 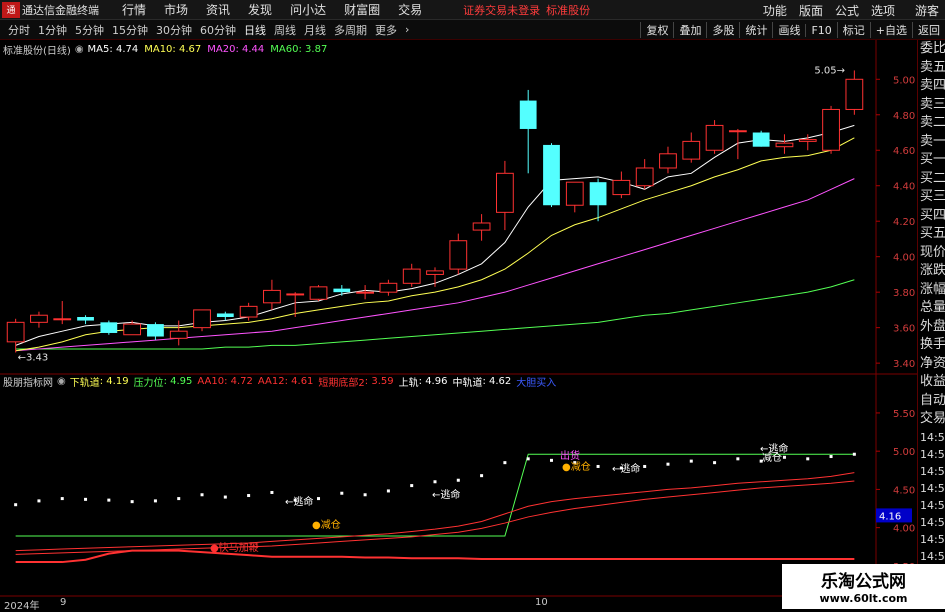 I want to click on date-month-10: 10, so click(x=541, y=602).